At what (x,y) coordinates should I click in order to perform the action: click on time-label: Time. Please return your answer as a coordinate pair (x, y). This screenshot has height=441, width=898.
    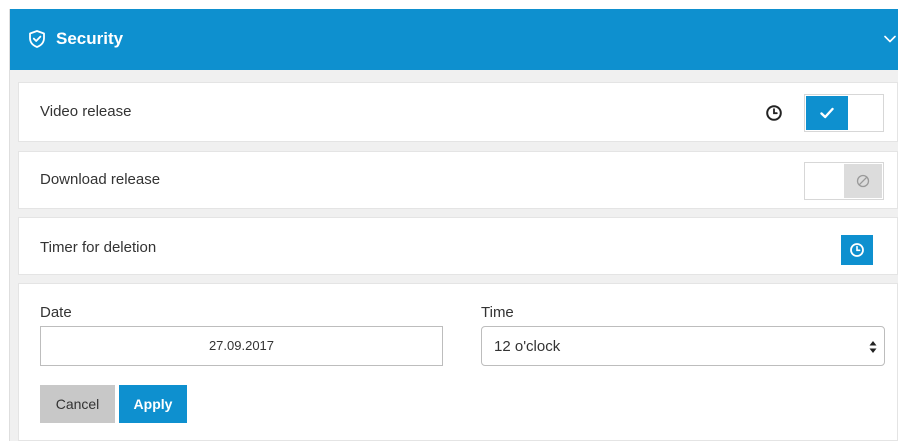
    Looking at the image, I should click on (497, 312).